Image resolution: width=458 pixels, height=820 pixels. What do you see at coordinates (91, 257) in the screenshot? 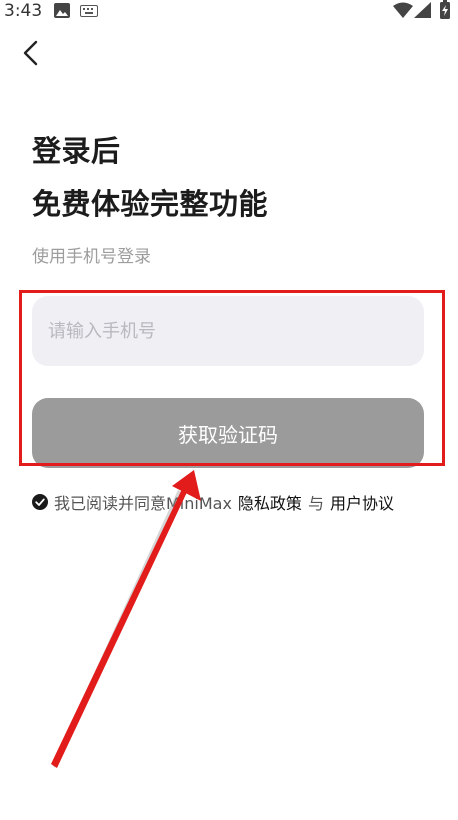
I see `login-subtitle: 使用手机号登录` at bounding box center [91, 257].